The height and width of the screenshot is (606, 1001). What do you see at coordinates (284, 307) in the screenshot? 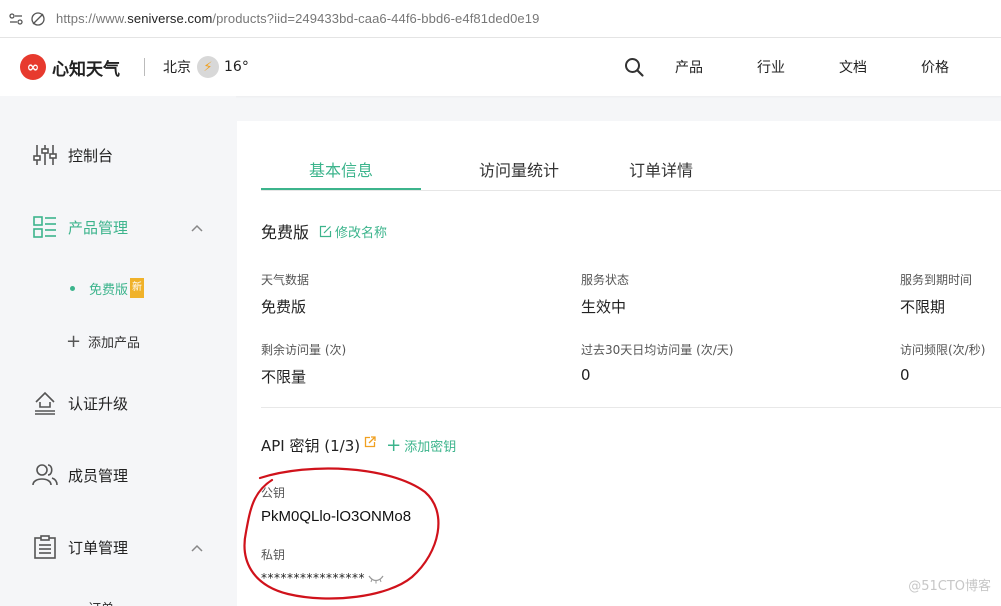
I see `info-value: 免费版` at bounding box center [284, 307].